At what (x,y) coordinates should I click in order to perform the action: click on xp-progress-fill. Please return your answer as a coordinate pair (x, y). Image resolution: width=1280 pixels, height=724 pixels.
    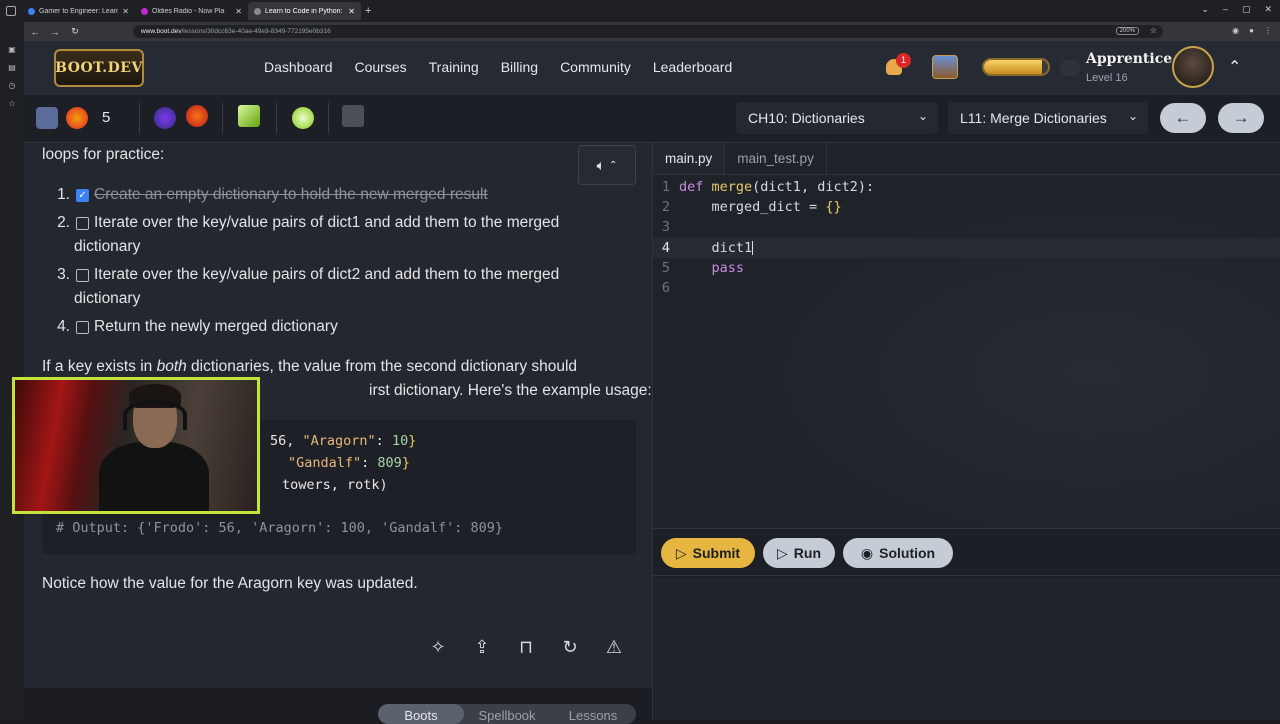
    Looking at the image, I should click on (1013, 67).